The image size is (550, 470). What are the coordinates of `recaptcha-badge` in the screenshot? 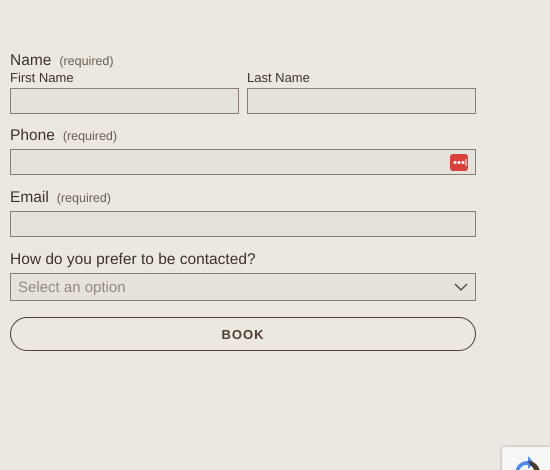 It's located at (526, 458).